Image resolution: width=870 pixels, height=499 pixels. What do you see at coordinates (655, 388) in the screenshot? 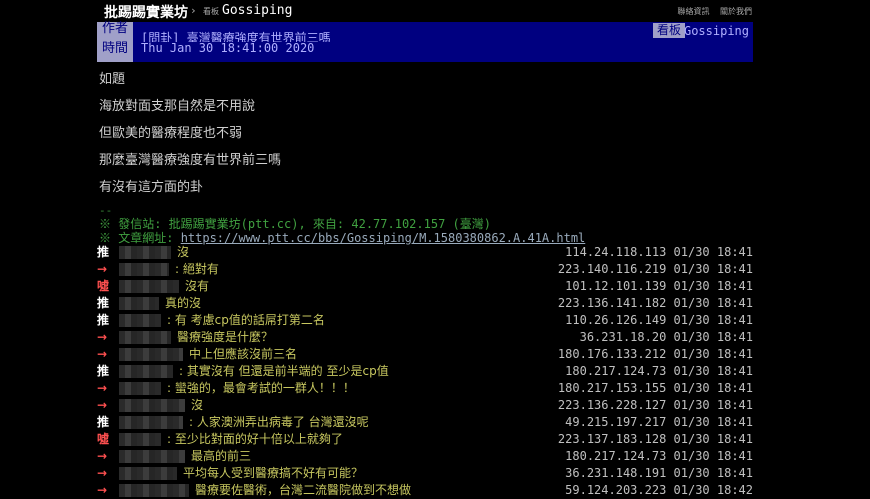
I see `push-ip-time: 180.217.153.155 01/30 18:41` at bounding box center [655, 388].